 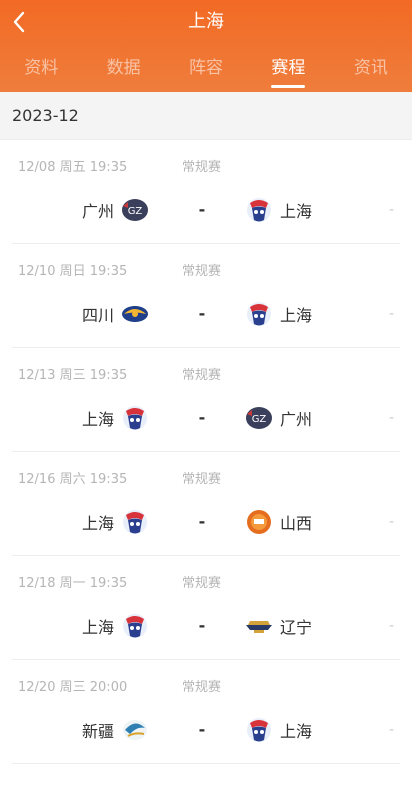 What do you see at coordinates (206, 192) in the screenshot?
I see `game-row: 12/08 周五 19:35 常规赛广州 GZ - 上海 -` at bounding box center [206, 192].